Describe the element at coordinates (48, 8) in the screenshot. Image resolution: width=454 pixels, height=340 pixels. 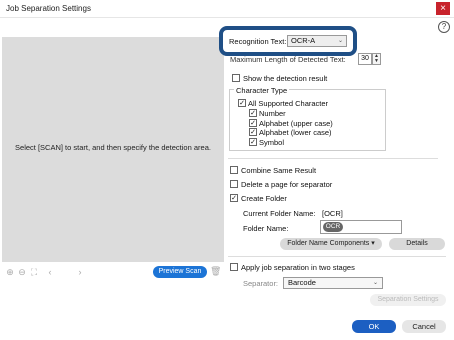
I see `window-title: Job Separation Settings` at that location.